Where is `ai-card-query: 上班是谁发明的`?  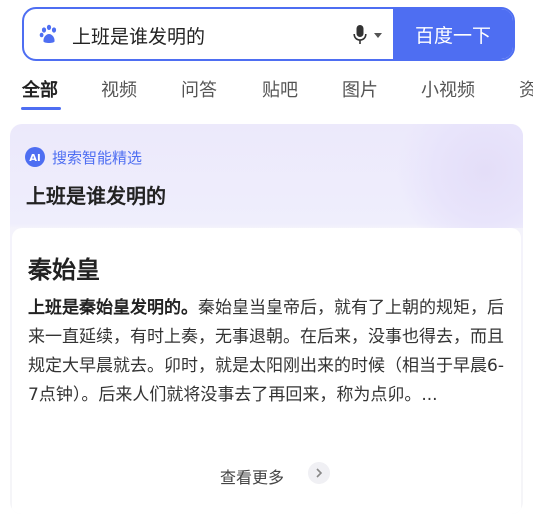 ai-card-query: 上班是谁发明的 is located at coordinates (96, 196).